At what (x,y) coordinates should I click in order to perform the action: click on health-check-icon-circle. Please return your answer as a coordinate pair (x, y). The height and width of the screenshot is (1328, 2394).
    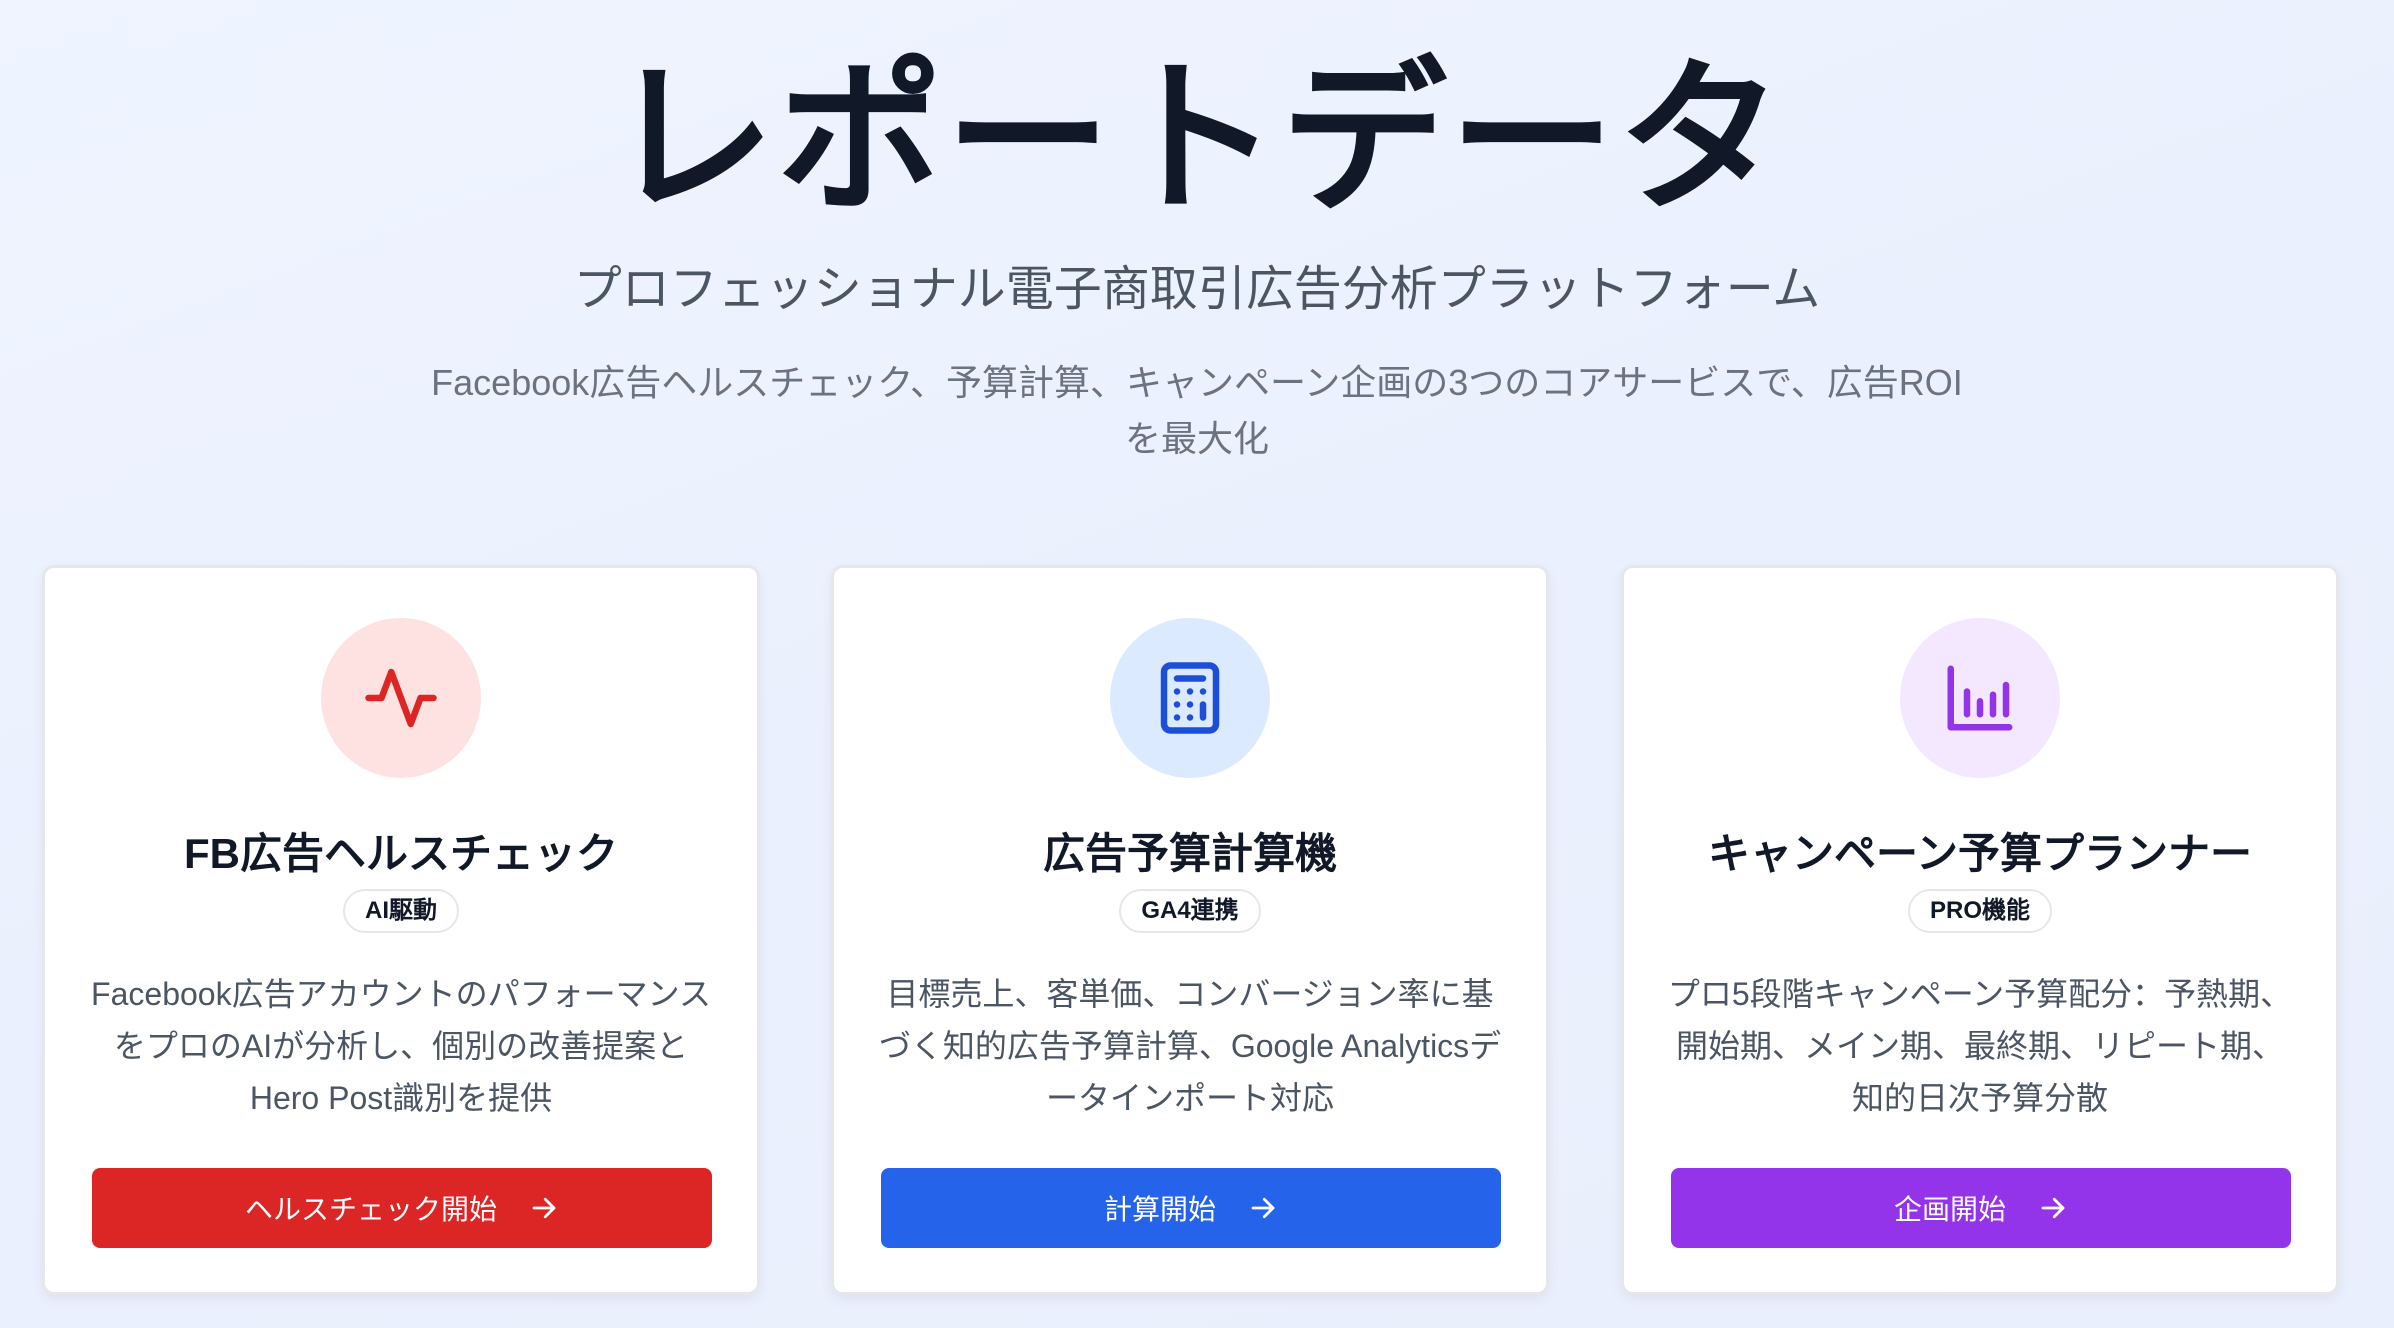
    Looking at the image, I should click on (401, 698).